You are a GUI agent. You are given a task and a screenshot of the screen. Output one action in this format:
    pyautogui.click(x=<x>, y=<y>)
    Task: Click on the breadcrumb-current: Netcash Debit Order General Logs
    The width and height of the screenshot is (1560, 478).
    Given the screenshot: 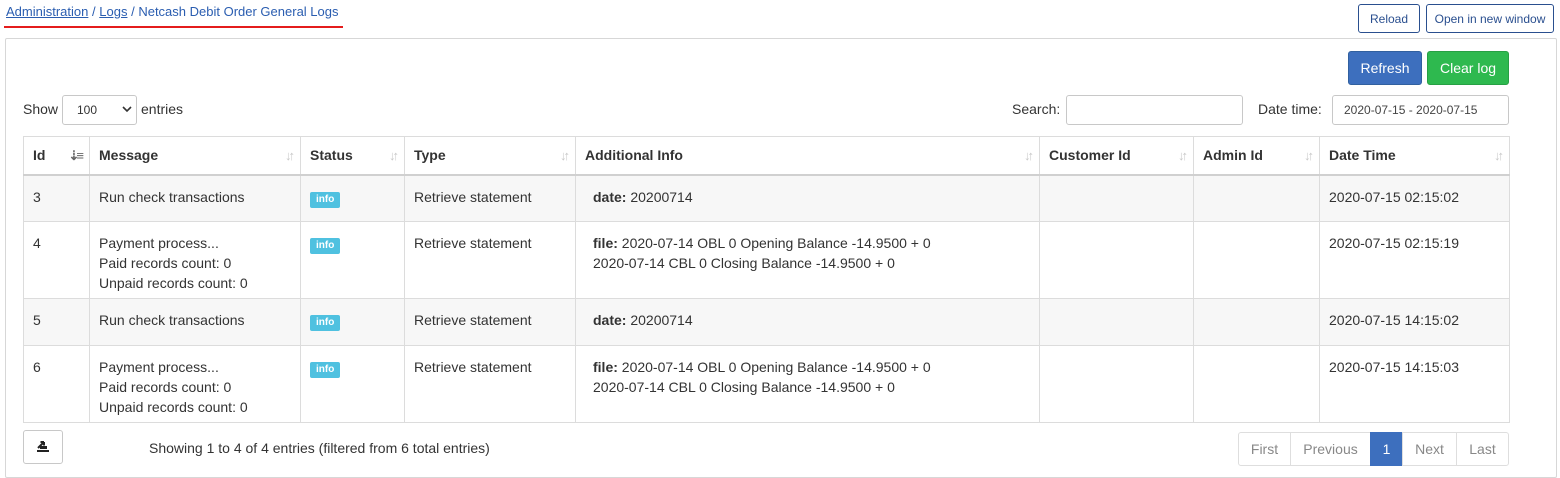 What is the action you would take?
    pyautogui.click(x=238, y=11)
    